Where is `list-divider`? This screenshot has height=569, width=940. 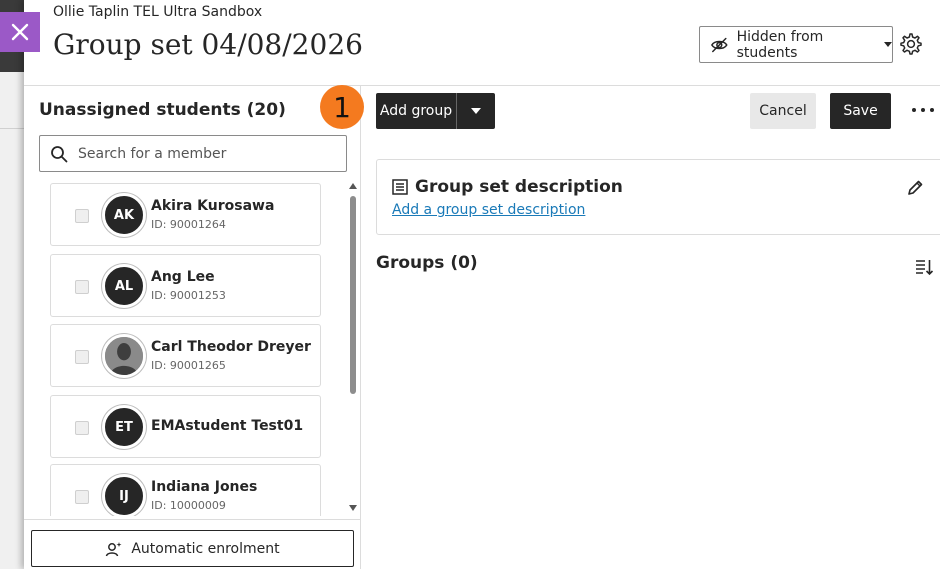
list-divider is located at coordinates (192, 519).